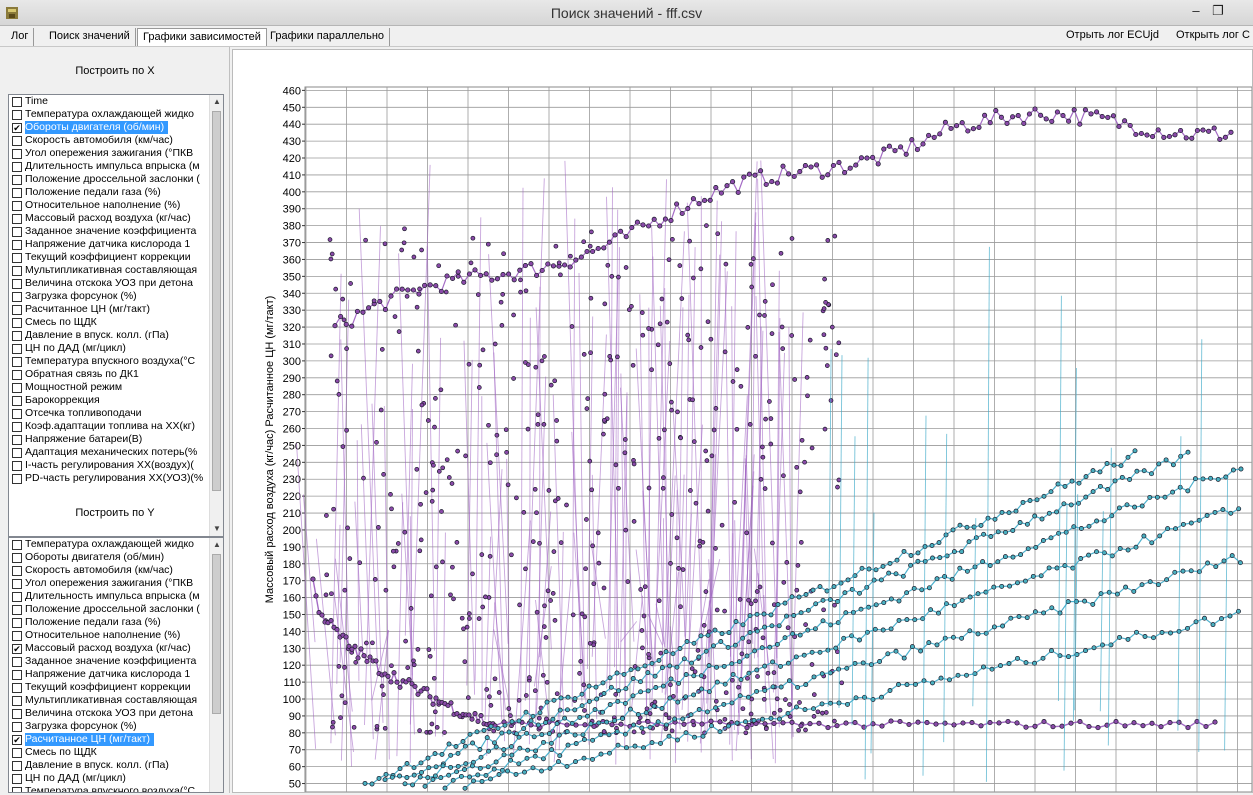  Describe the element at coordinates (109, 557) in the screenshot. I see `y-axis-list-item: Обороты двигателя (об/мин)` at that location.